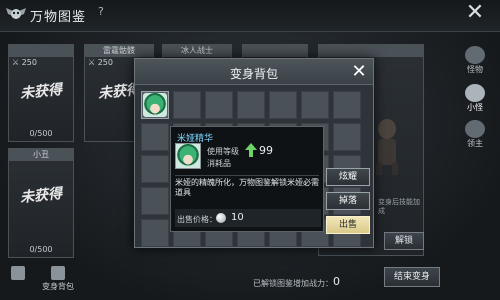 The width and height of the screenshot is (500, 300). What do you see at coordinates (58, 286) in the screenshot?
I see `bag-label: 变身背包` at bounding box center [58, 286].